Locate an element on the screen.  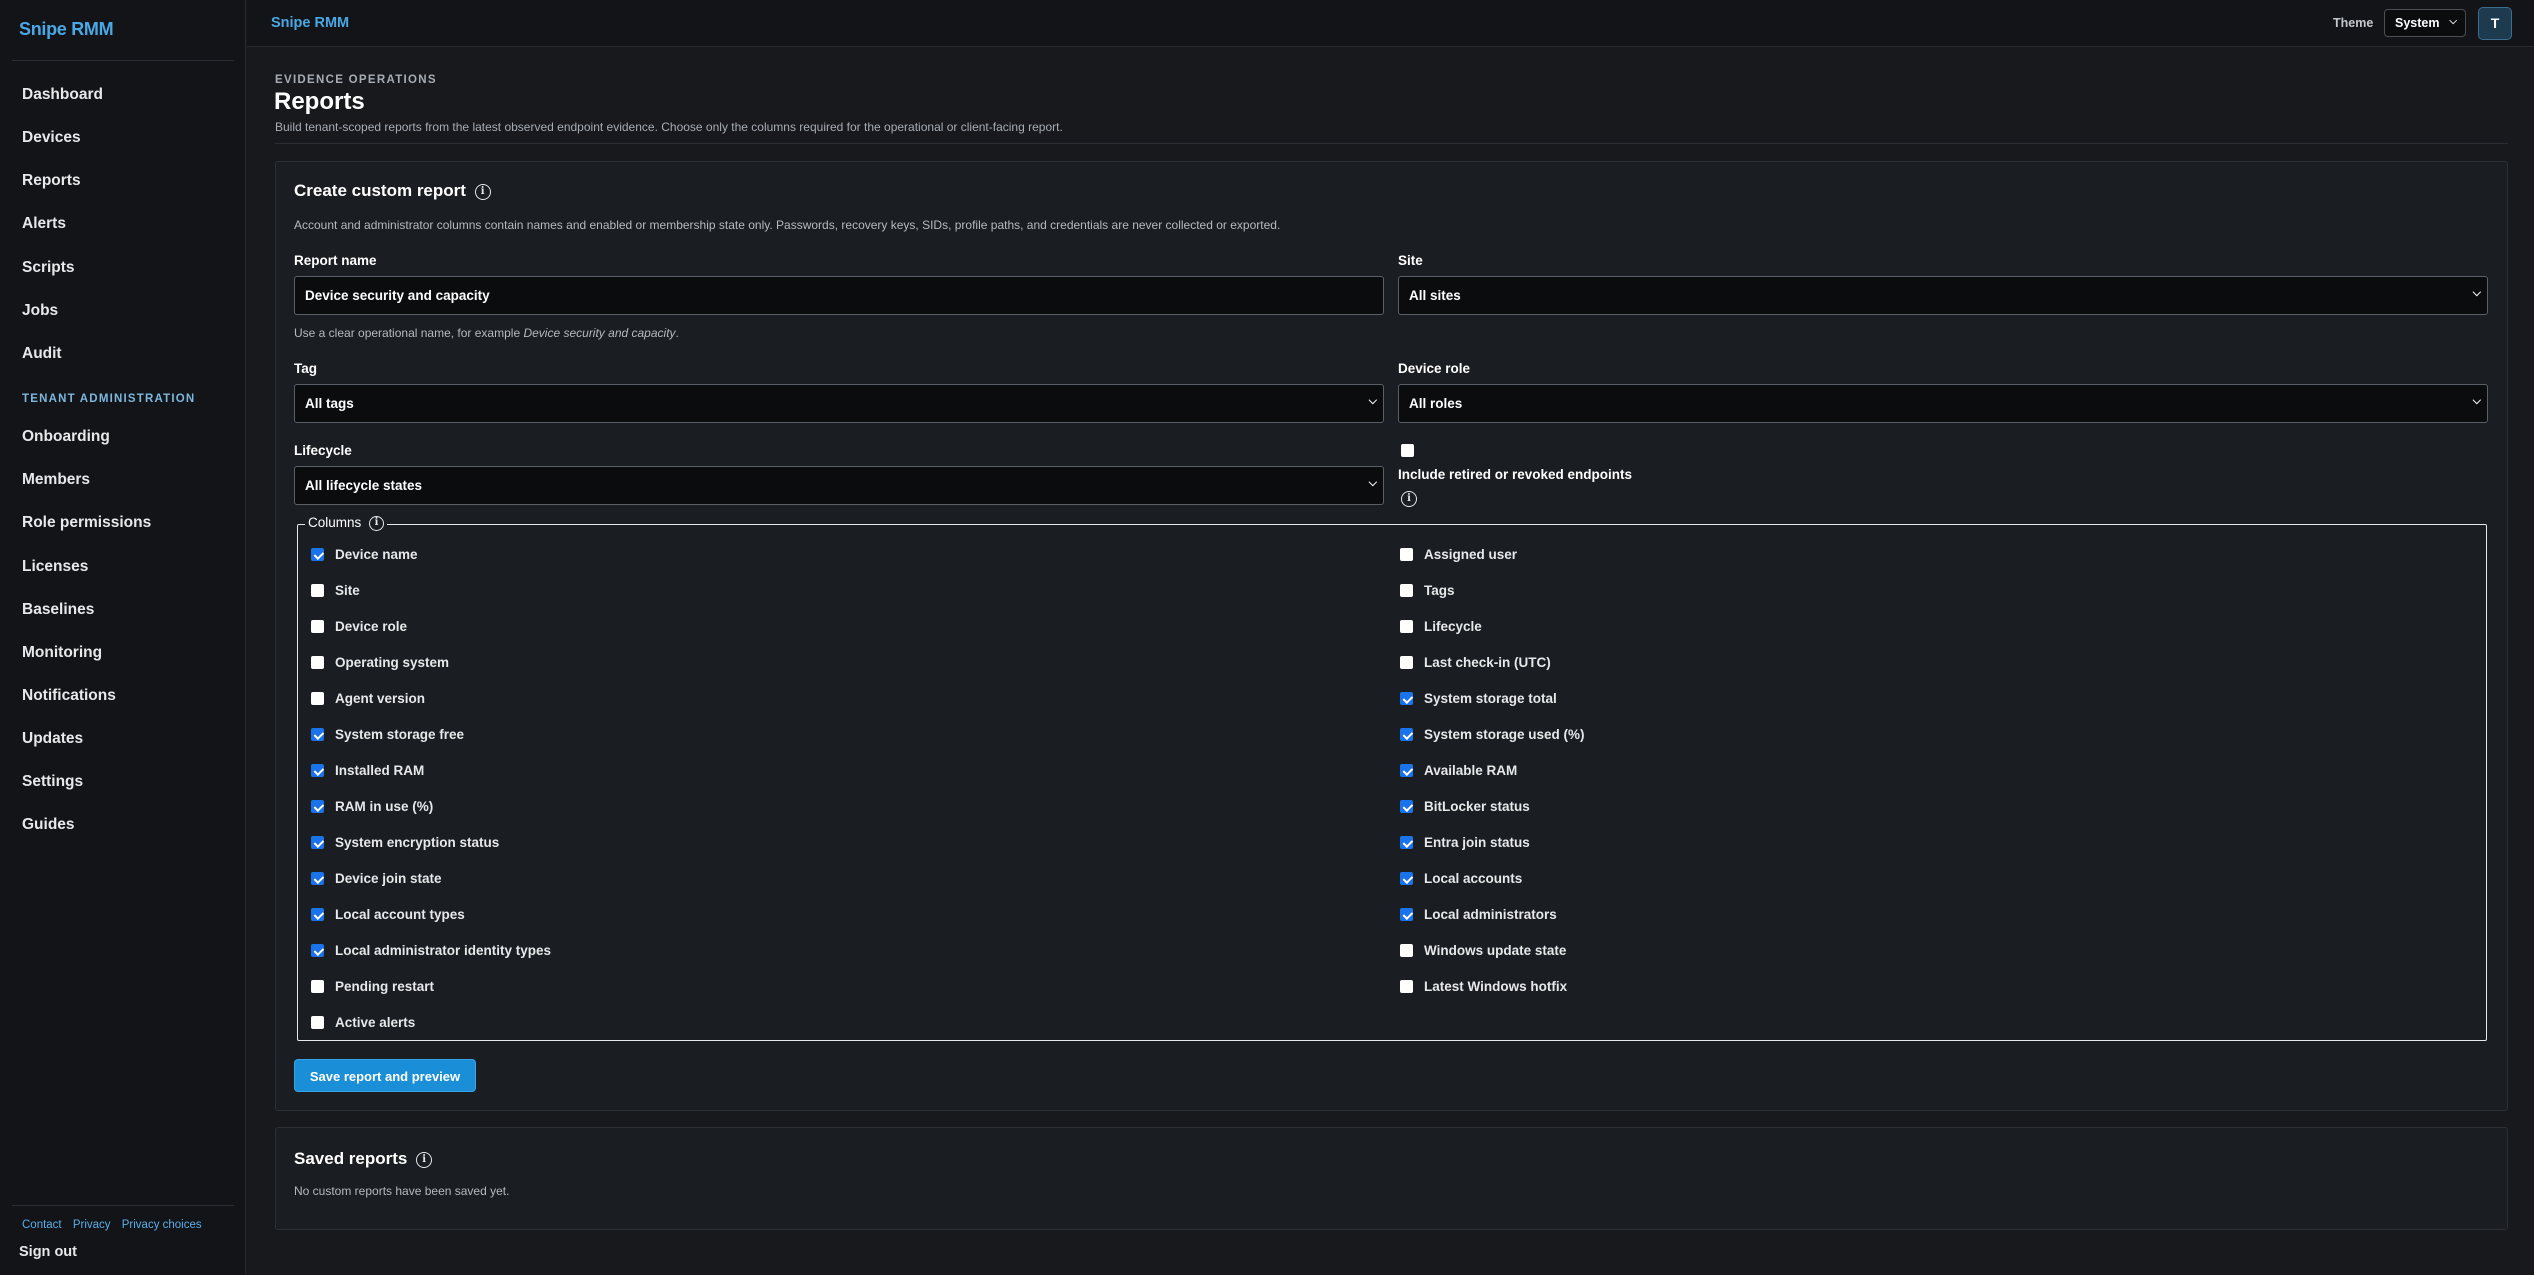
column-label: Windows update state is located at coordinates (1495, 950).